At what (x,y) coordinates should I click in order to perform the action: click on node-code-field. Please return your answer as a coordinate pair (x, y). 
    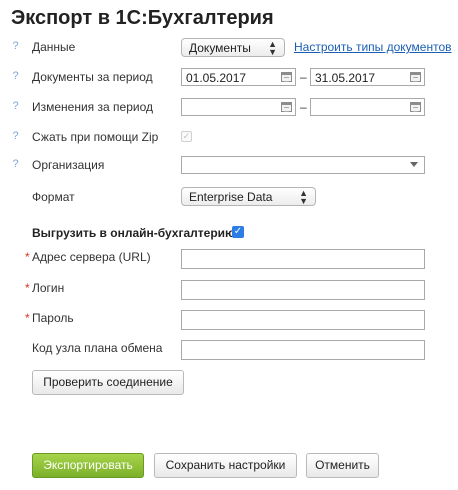
    Looking at the image, I should click on (303, 350).